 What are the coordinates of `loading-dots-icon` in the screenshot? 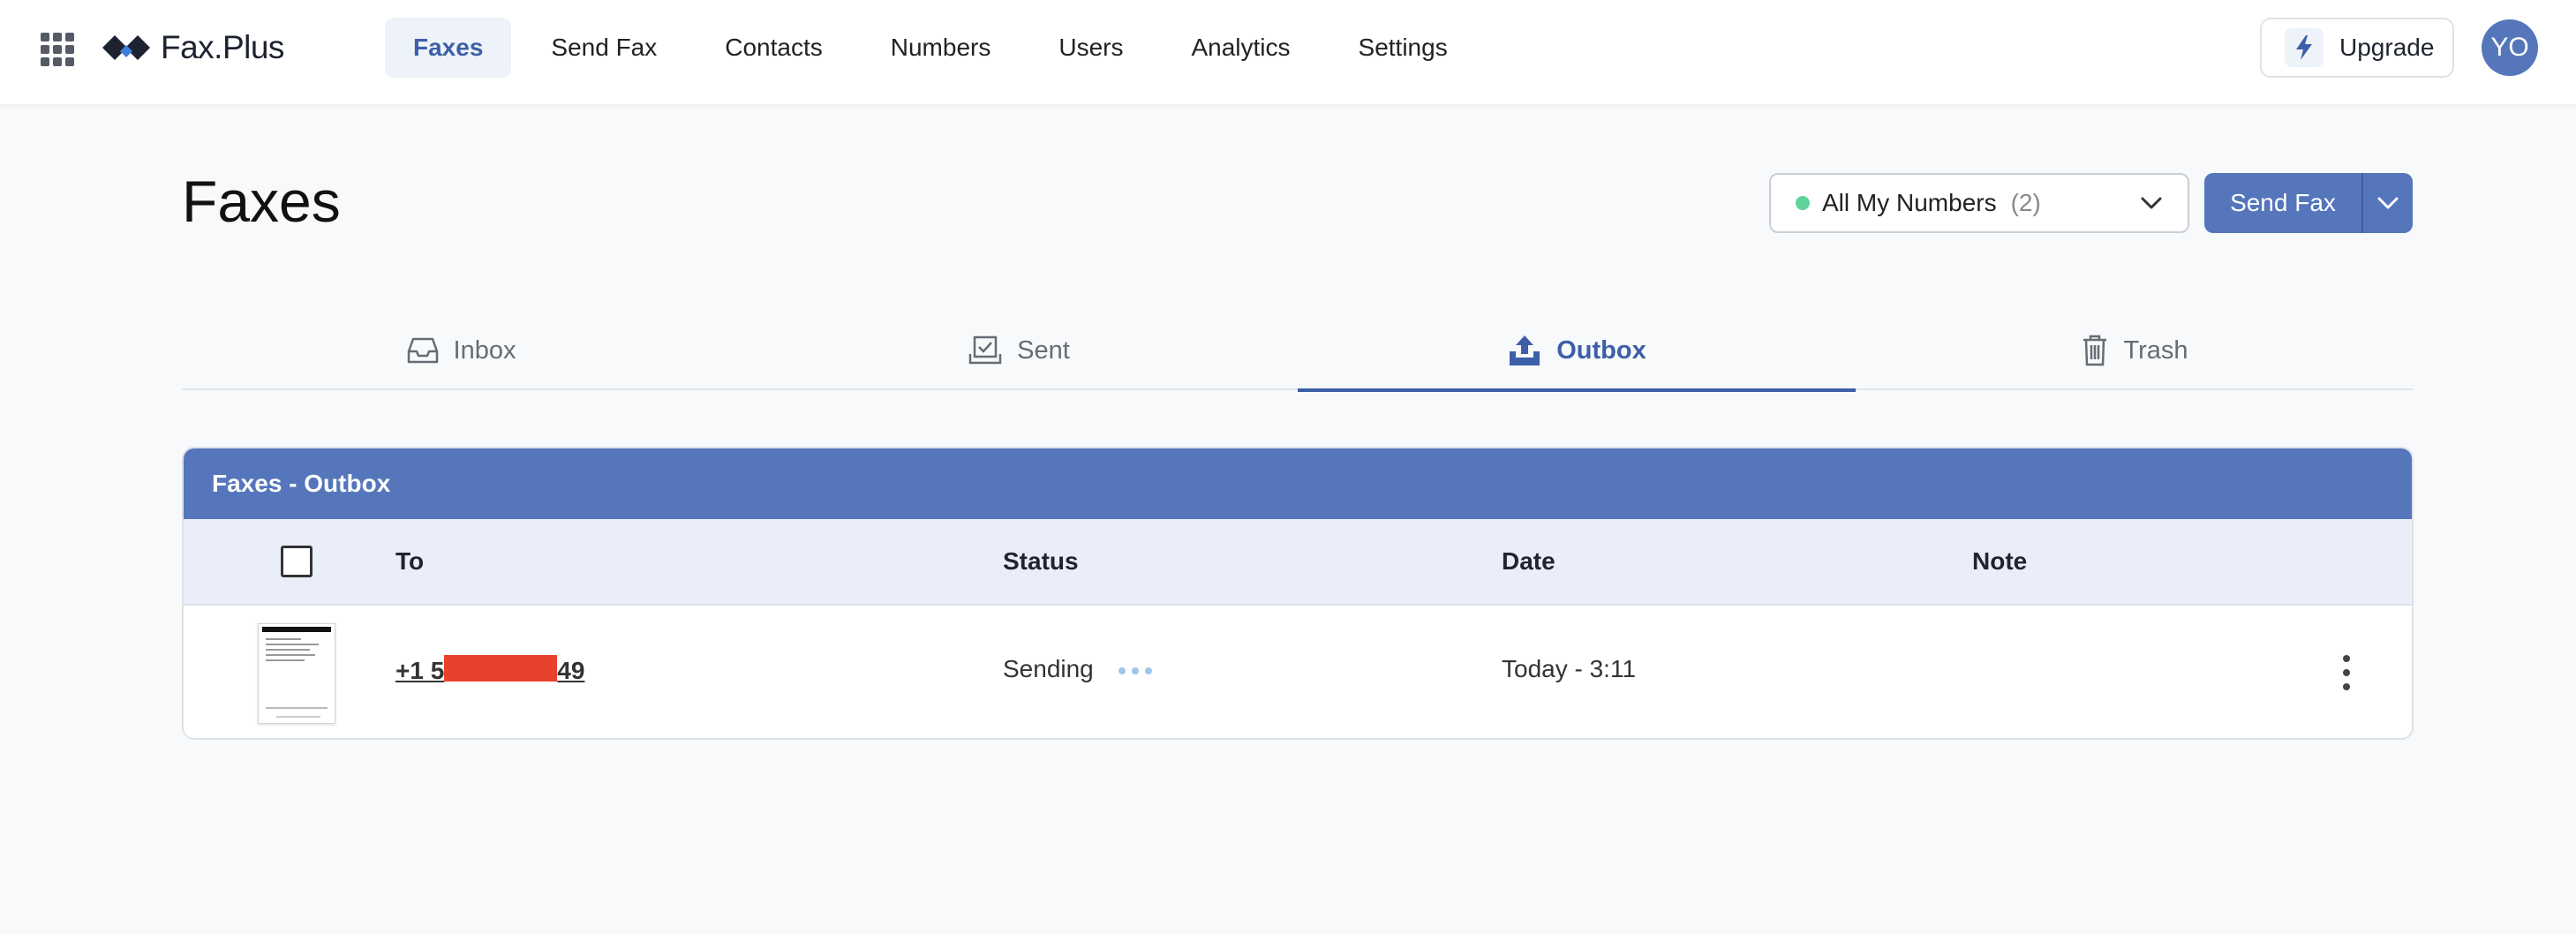 It's located at (1138, 670).